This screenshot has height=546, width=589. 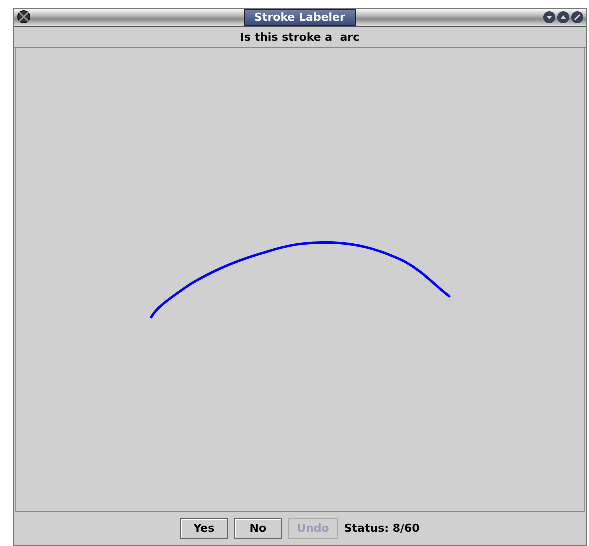 What do you see at coordinates (563, 17) in the screenshot?
I see `maximize-icon` at bounding box center [563, 17].